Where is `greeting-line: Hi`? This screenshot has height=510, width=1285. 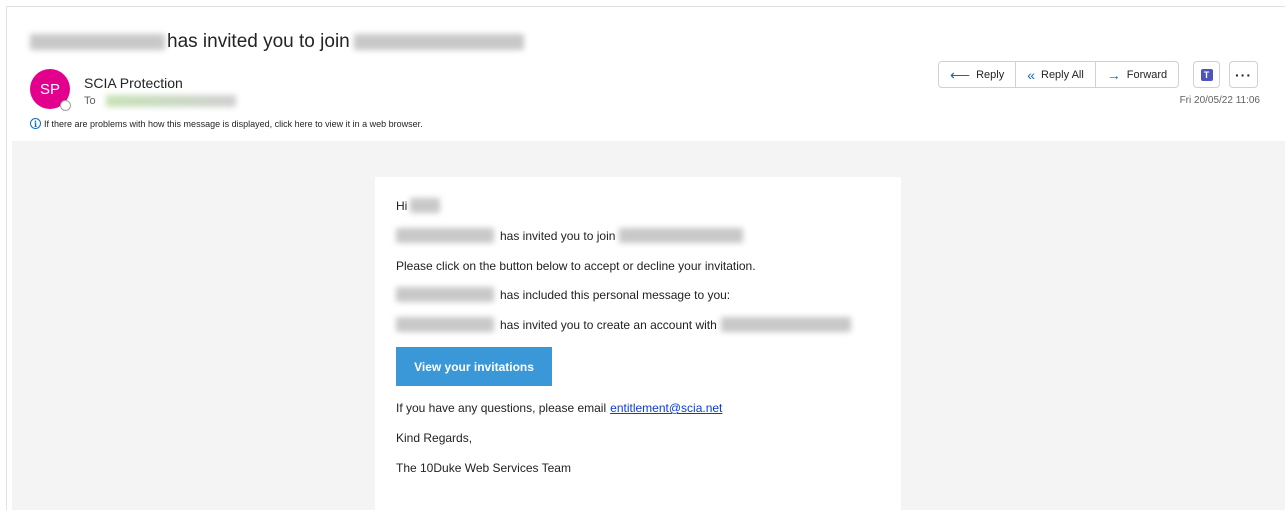 greeting-line: Hi is located at coordinates (418, 205).